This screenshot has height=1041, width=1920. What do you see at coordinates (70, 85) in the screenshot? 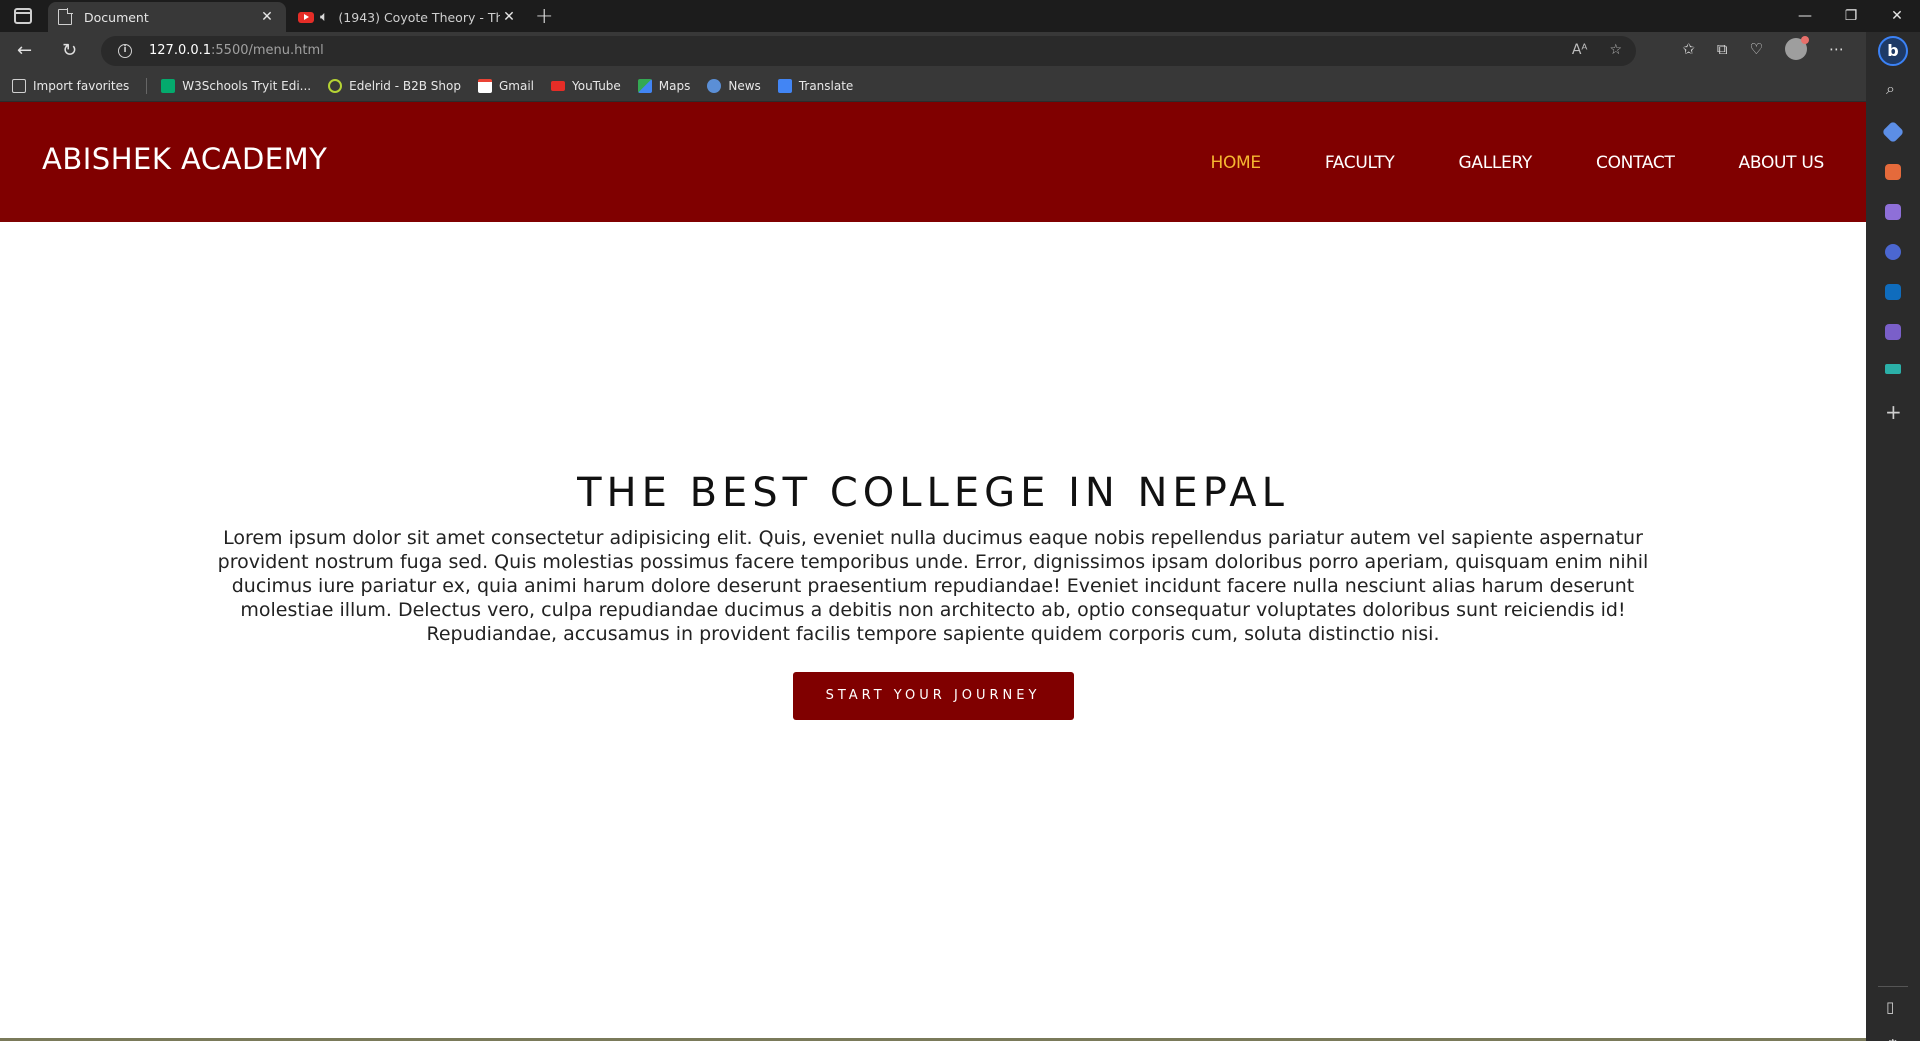
I see `favorite-import: Import favorites` at bounding box center [70, 85].